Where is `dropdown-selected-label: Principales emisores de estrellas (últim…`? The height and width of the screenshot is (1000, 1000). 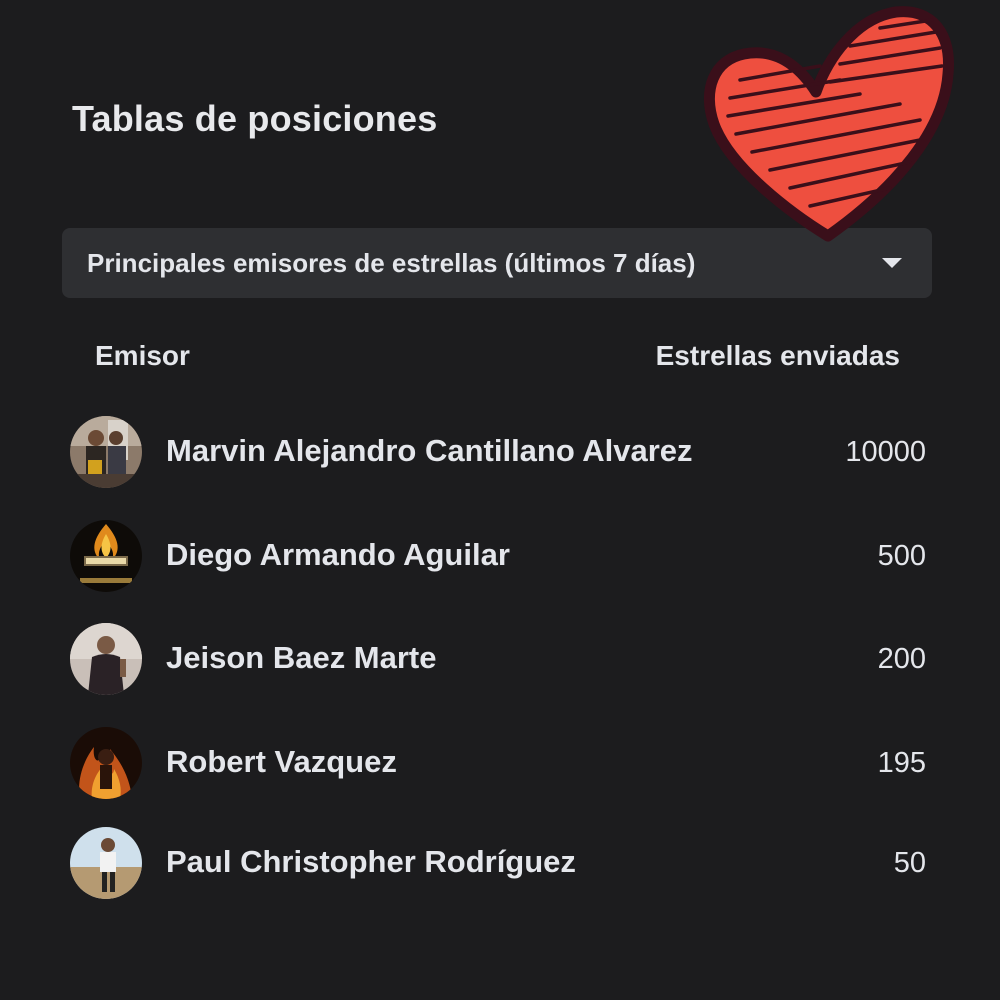 dropdown-selected-label: Principales emisores de estrellas (últim… is located at coordinates (391, 263).